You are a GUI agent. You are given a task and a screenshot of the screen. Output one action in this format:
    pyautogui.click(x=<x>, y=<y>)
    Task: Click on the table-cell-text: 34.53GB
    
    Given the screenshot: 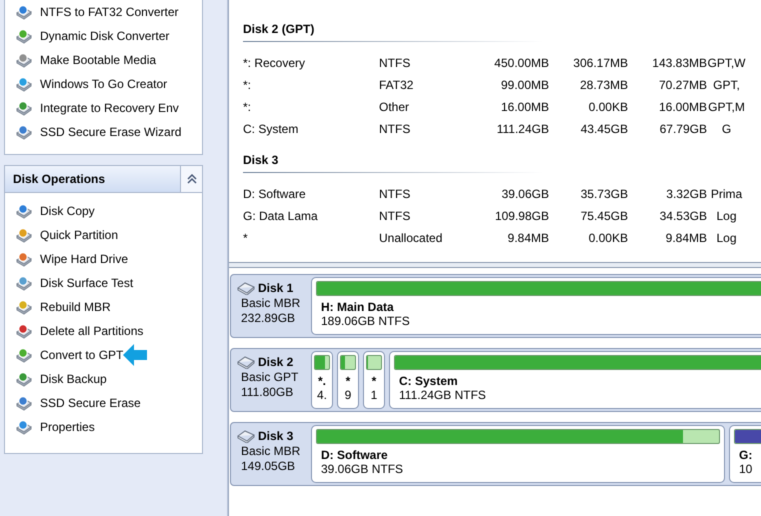 What is the action you would take?
    pyautogui.click(x=682, y=216)
    